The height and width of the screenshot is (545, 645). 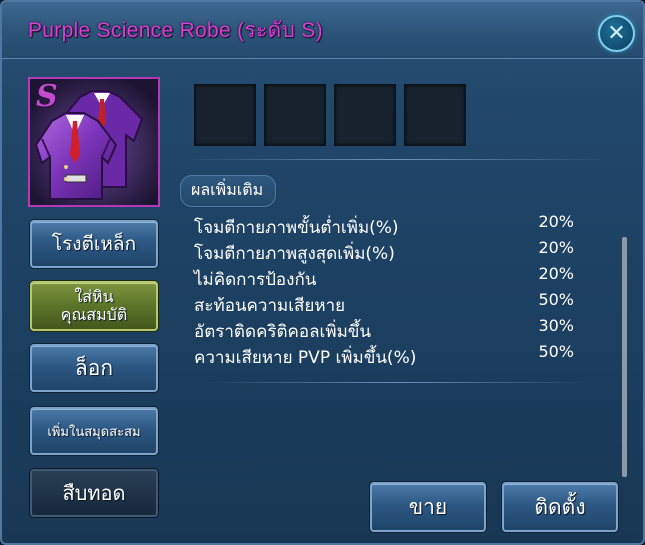 What do you see at coordinates (294, 254) in the screenshot?
I see `stat-name: โจมตีกายภาพสูงสุดเพิ่ม(%)` at bounding box center [294, 254].